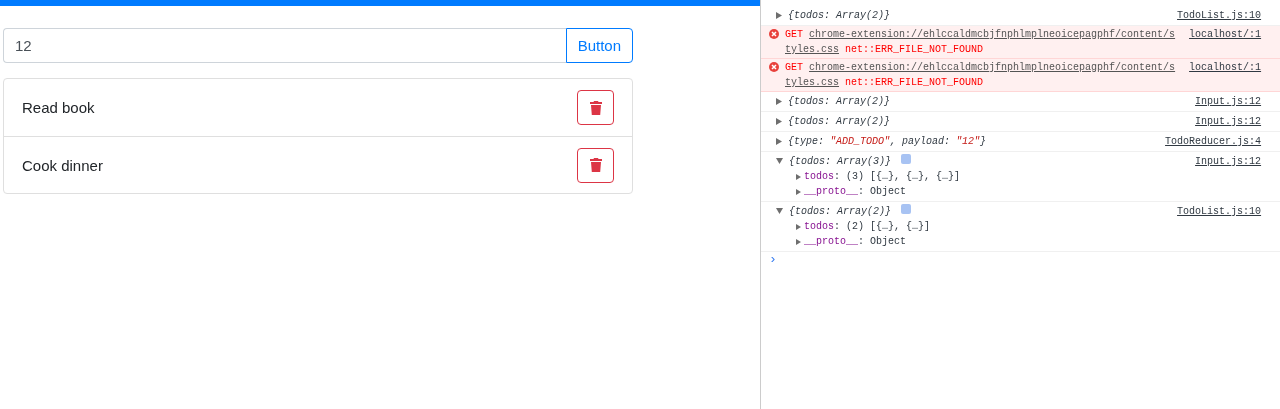 The width and height of the screenshot is (1280, 409). I want to click on add-button: Button, so click(599, 45).